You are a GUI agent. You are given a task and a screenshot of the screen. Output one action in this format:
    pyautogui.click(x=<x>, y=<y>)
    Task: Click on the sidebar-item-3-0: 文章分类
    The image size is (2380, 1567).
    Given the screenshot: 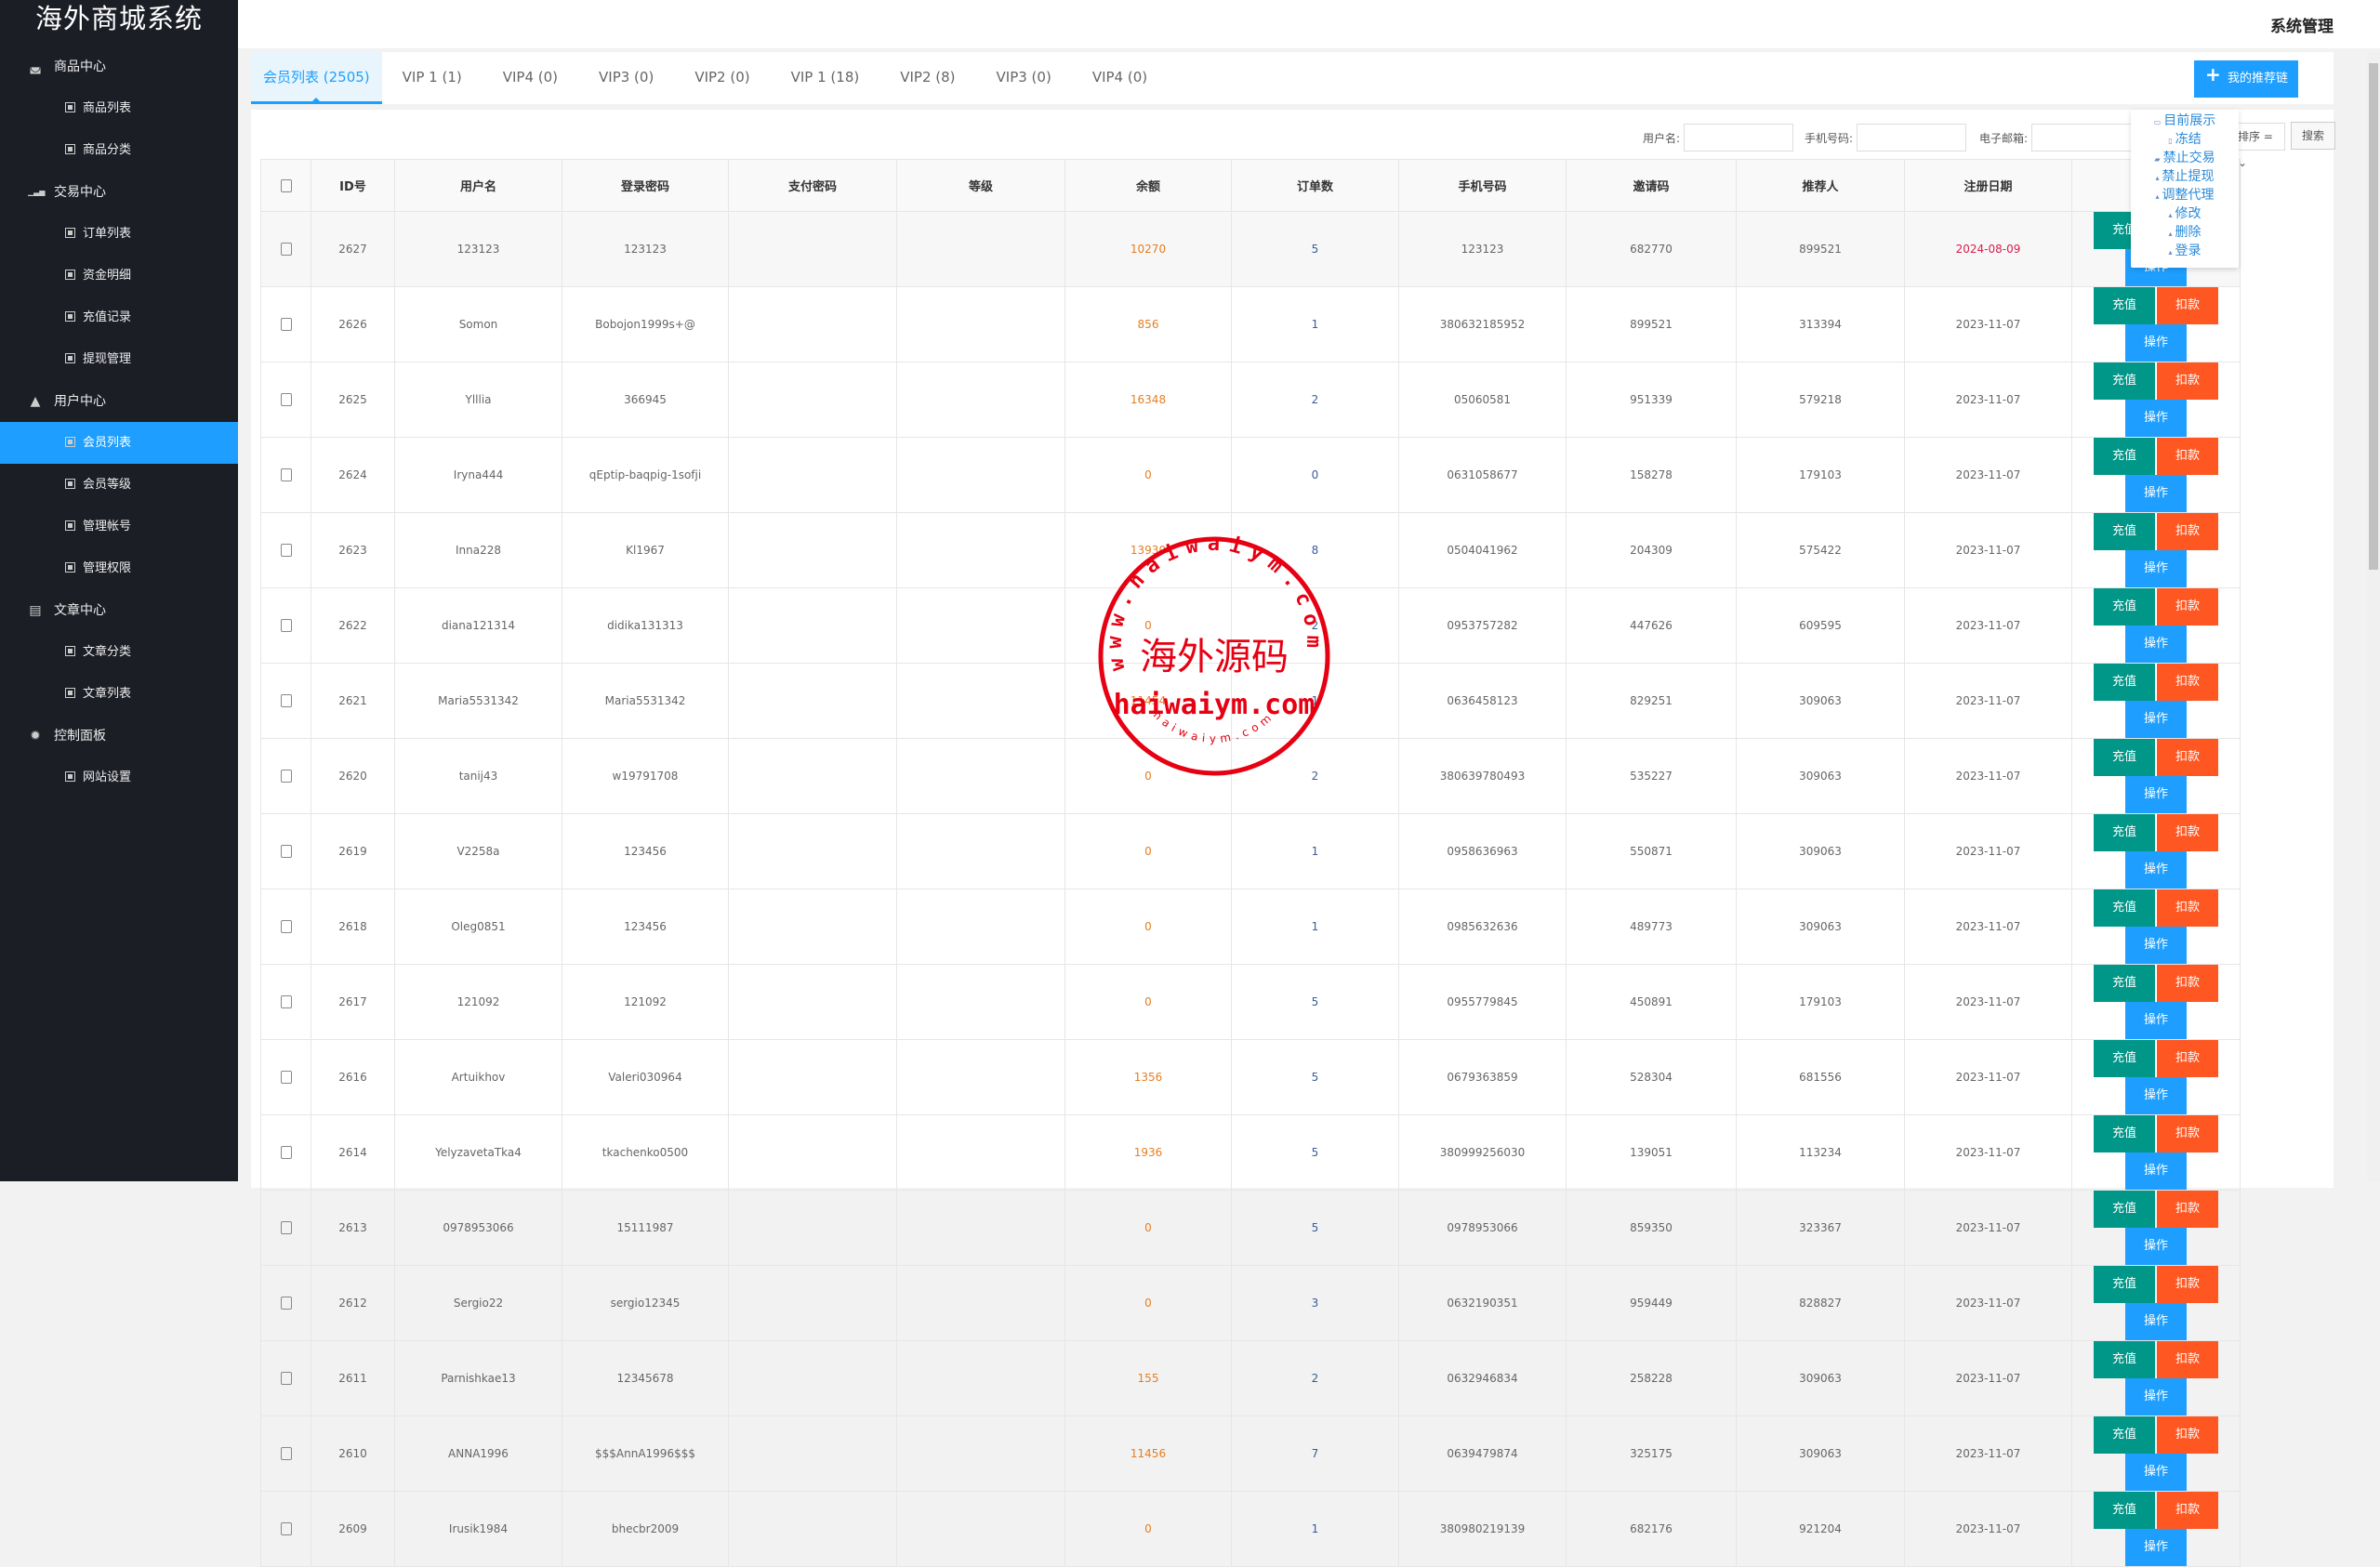 What is the action you would take?
    pyautogui.click(x=119, y=652)
    